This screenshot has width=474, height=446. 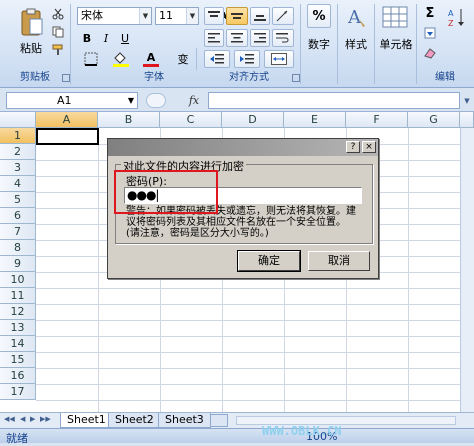 I want to click on name-box: A1 ▼, so click(x=72, y=100).